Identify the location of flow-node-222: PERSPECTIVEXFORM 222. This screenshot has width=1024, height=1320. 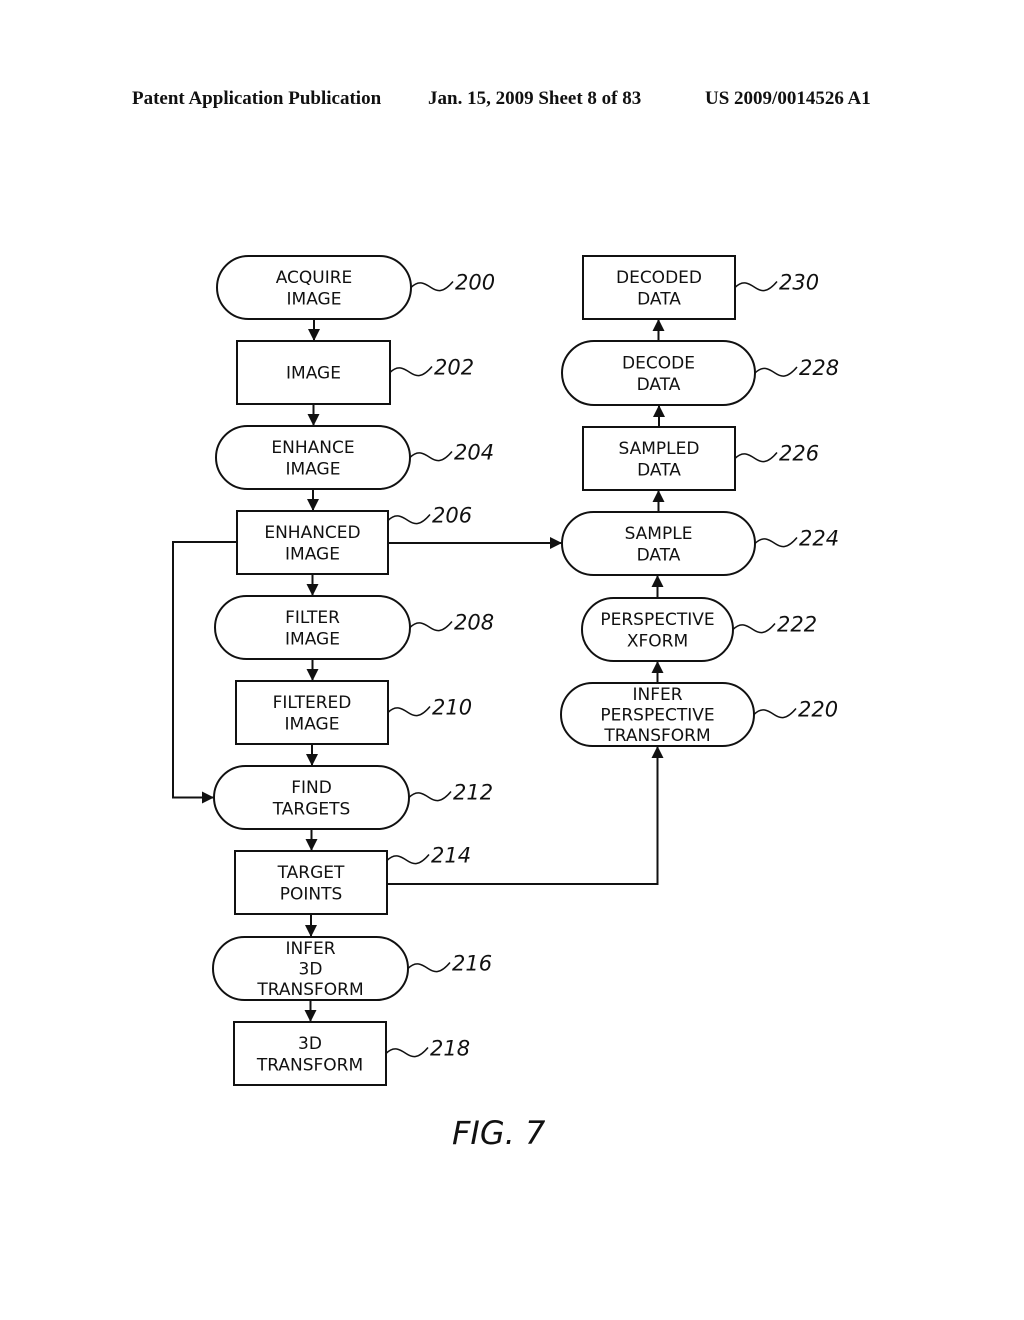
(699, 629).